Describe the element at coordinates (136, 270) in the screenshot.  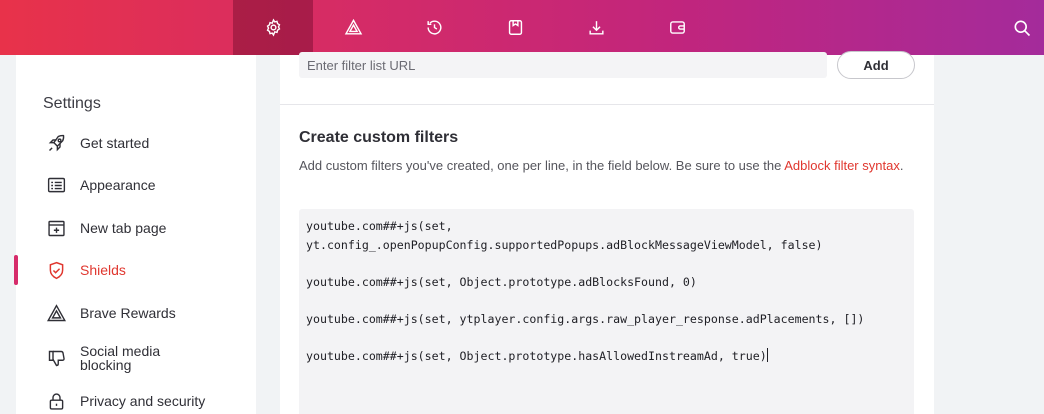
I see `sidebar-item-shields: Shields` at that location.